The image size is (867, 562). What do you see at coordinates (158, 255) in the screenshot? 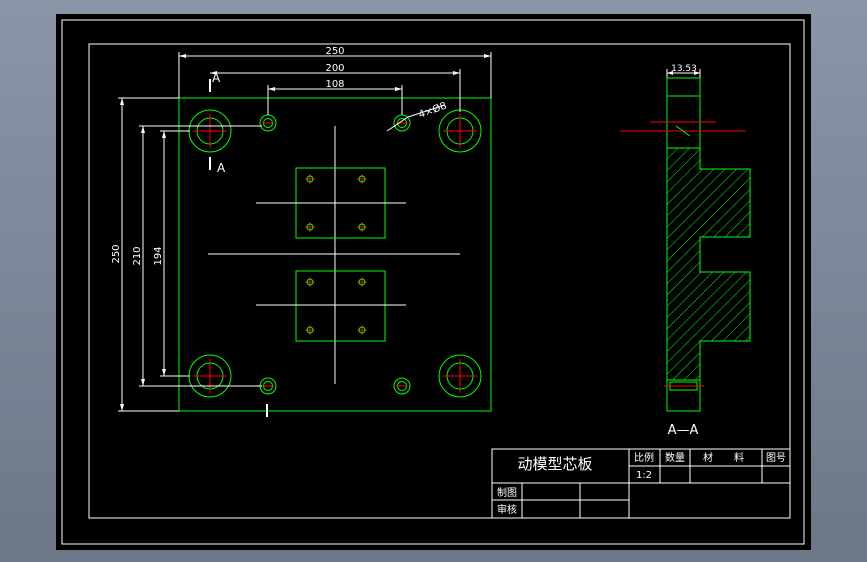
I see `dim-vertical-194: 194` at bounding box center [158, 255].